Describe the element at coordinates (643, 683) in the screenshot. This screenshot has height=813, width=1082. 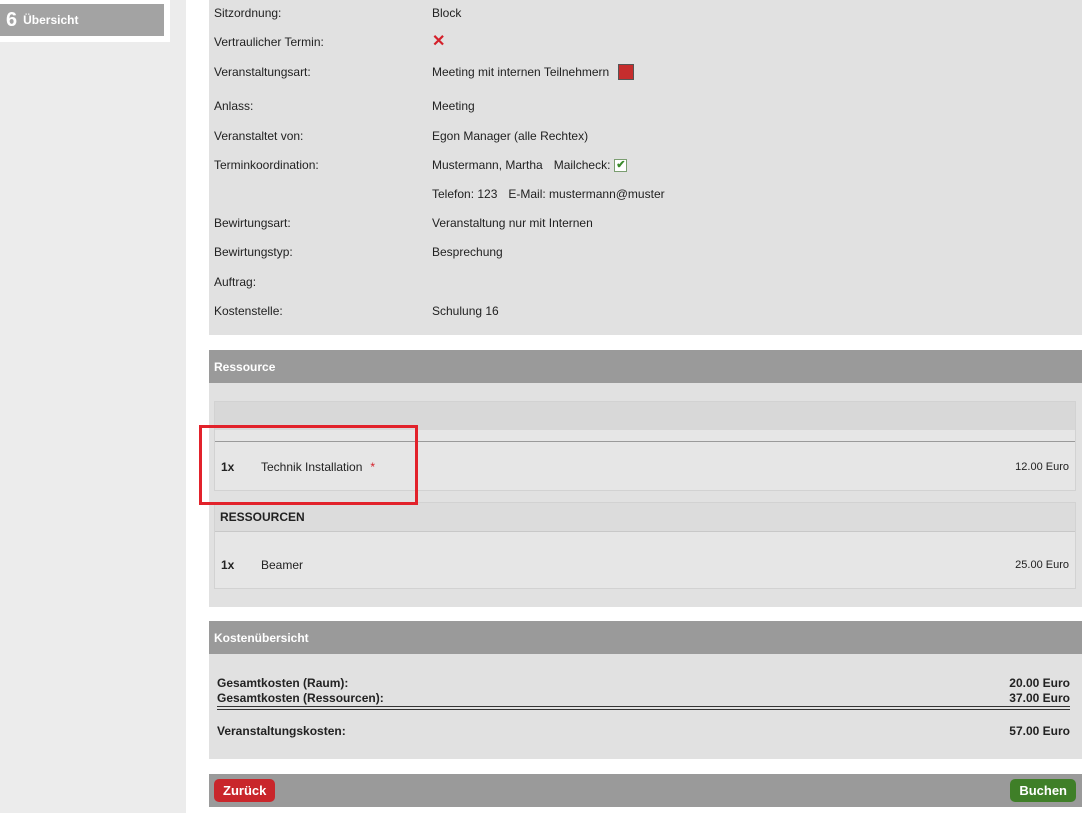
I see `cost-raum: Gesamtkosten (Raum): 20.00 Euro` at that location.